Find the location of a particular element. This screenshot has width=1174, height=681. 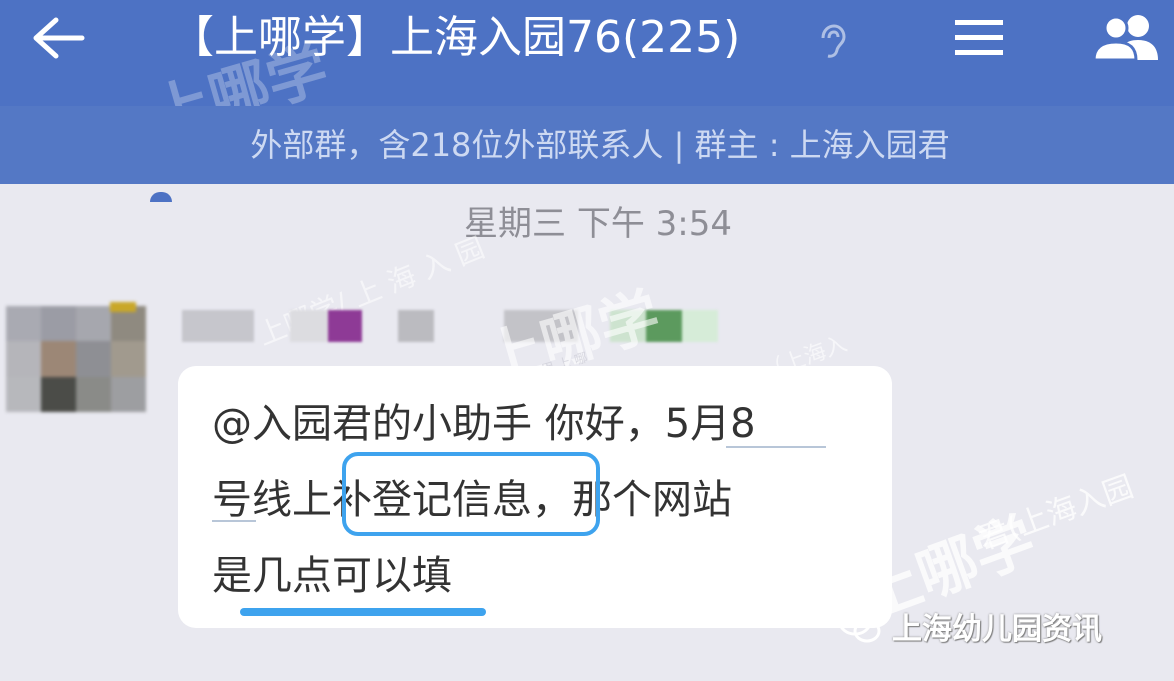

message-text: @入园君的小助手 你好， is located at coordinates (438, 424).